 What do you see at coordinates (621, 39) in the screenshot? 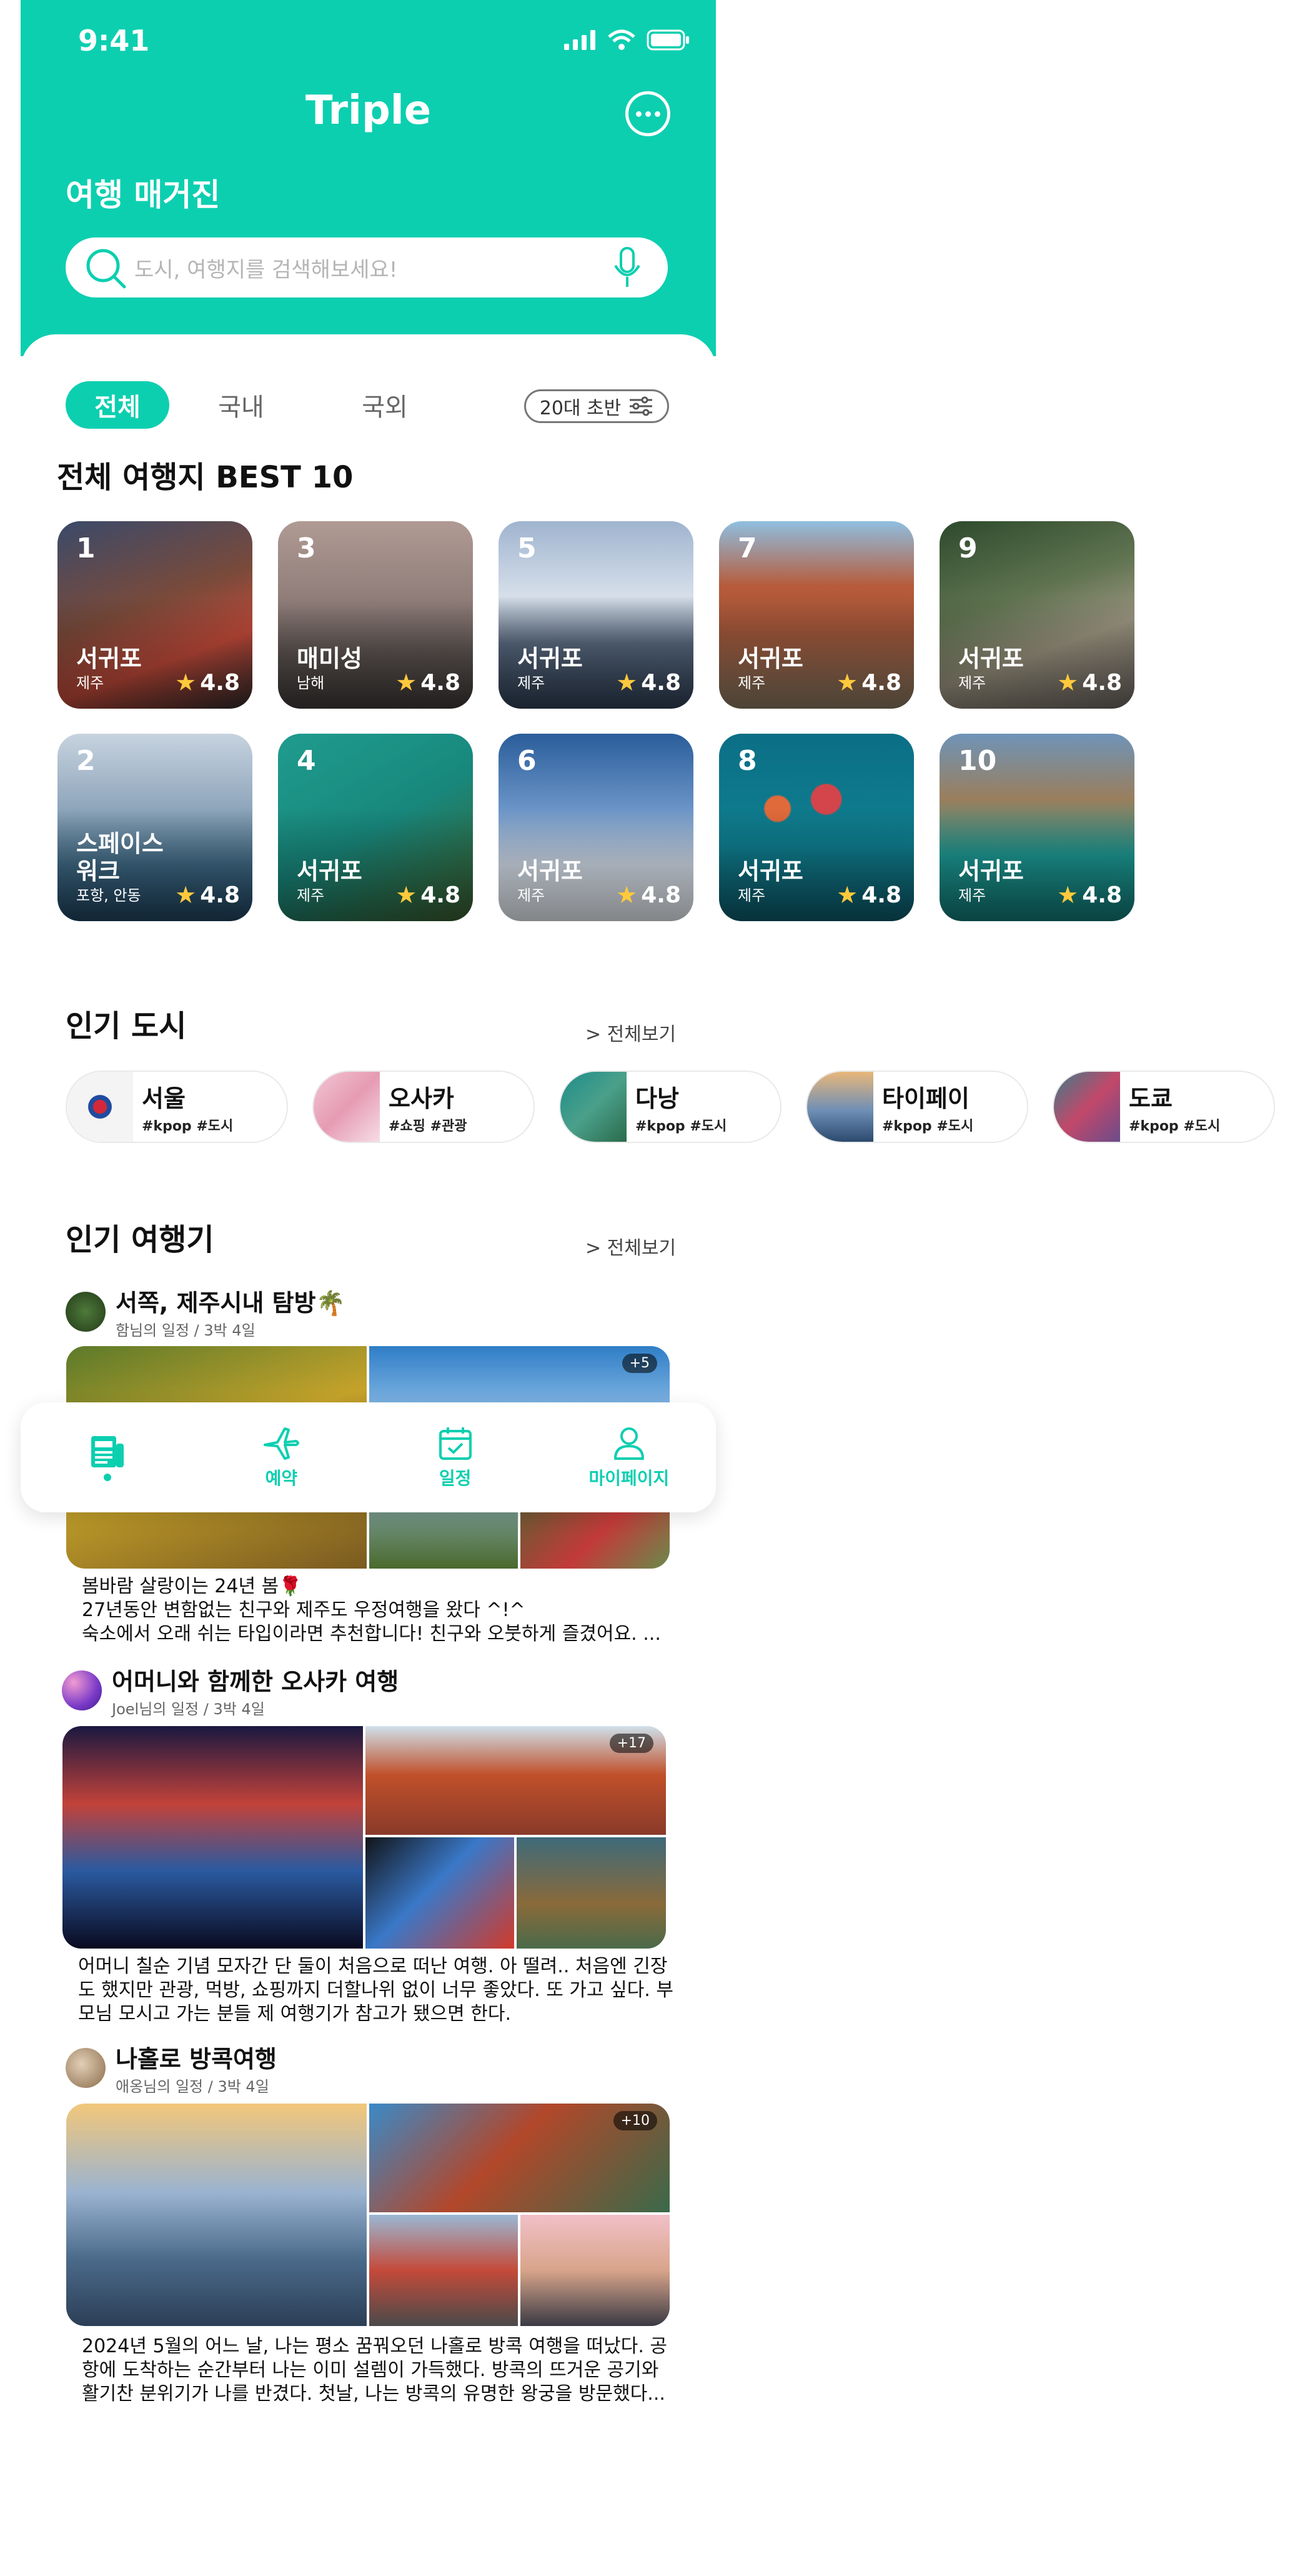
I see `wifi-icon` at bounding box center [621, 39].